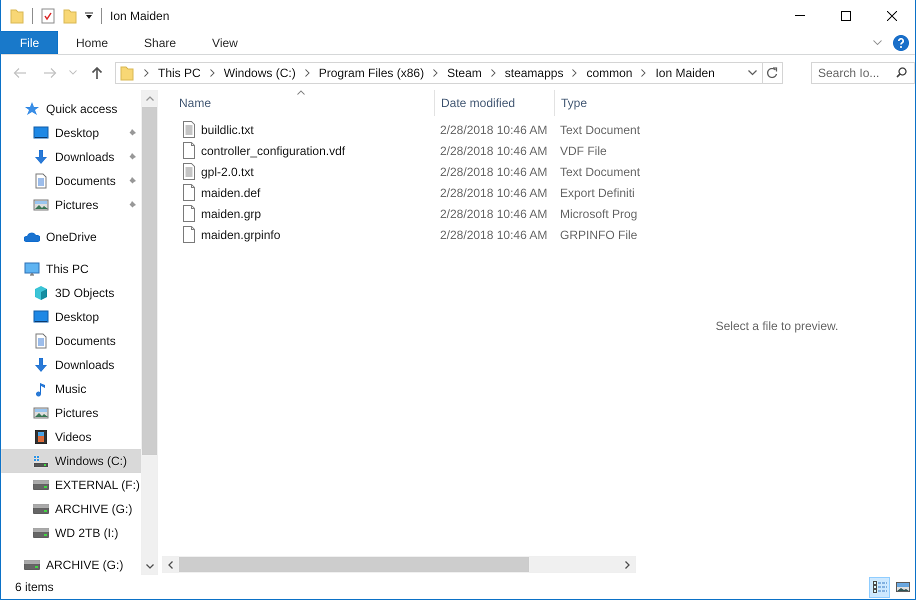 Image resolution: width=916 pixels, height=600 pixels. What do you see at coordinates (240, 235) in the screenshot?
I see `file-name: maiden.grpinfo` at bounding box center [240, 235].